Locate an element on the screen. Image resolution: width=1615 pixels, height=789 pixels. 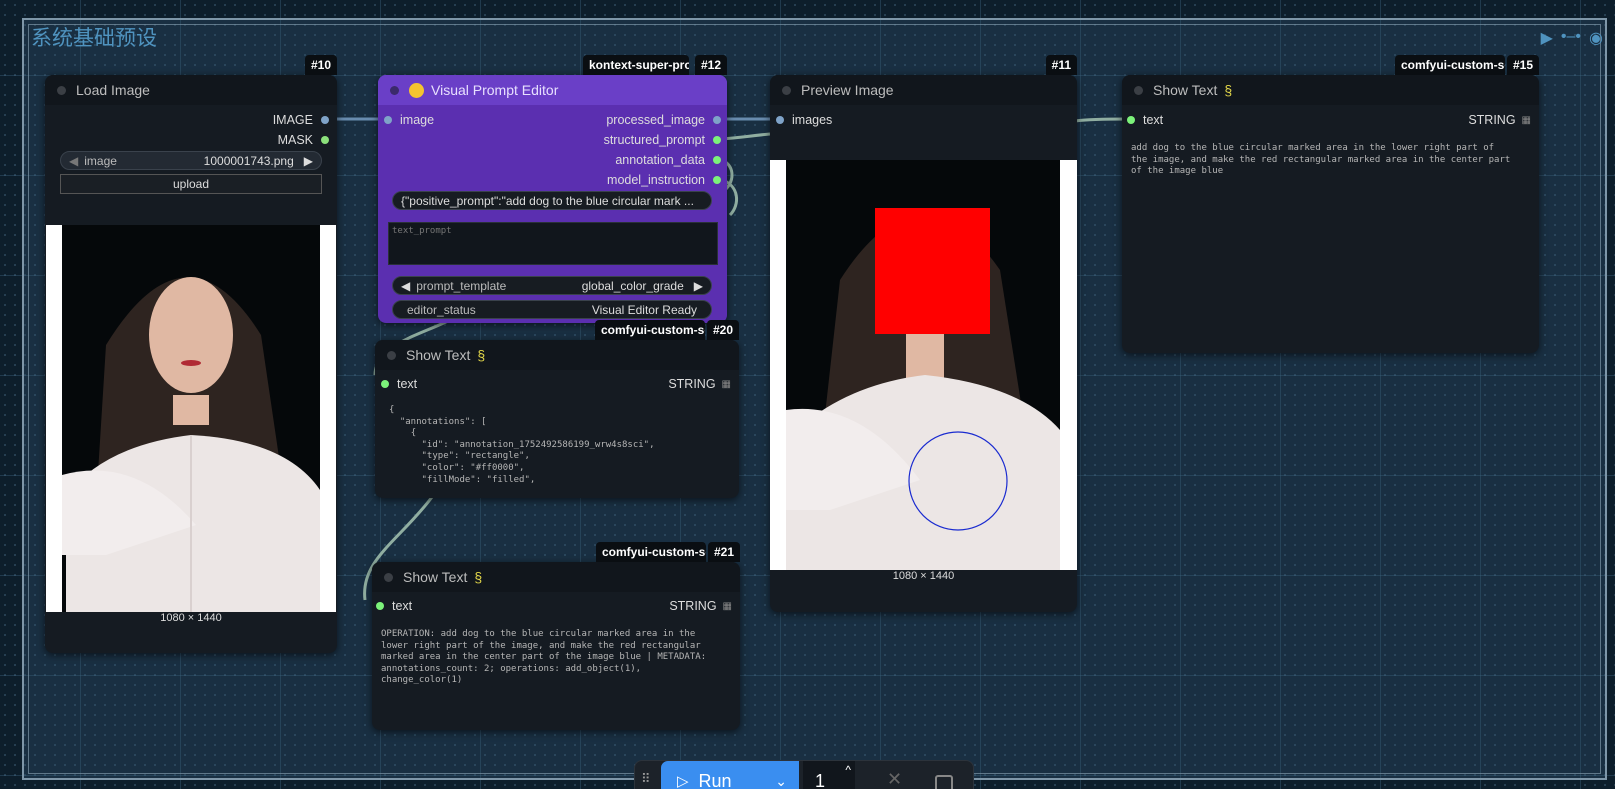
preview-image-node: #11 Preview Image images 1080 × 1440 is located at coordinates (923, 333).